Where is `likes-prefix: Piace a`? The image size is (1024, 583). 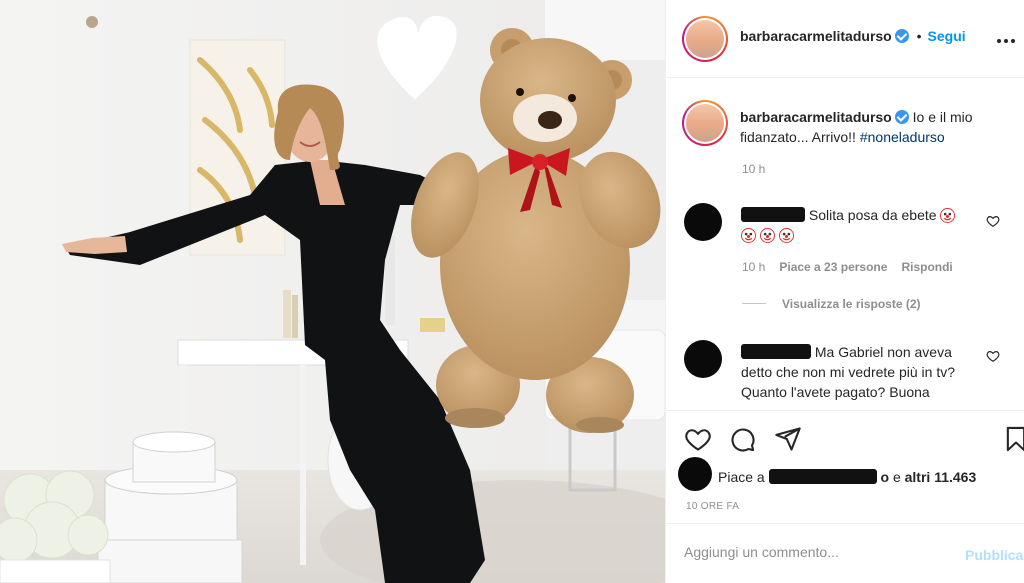
likes-prefix: Piace a is located at coordinates (741, 477).